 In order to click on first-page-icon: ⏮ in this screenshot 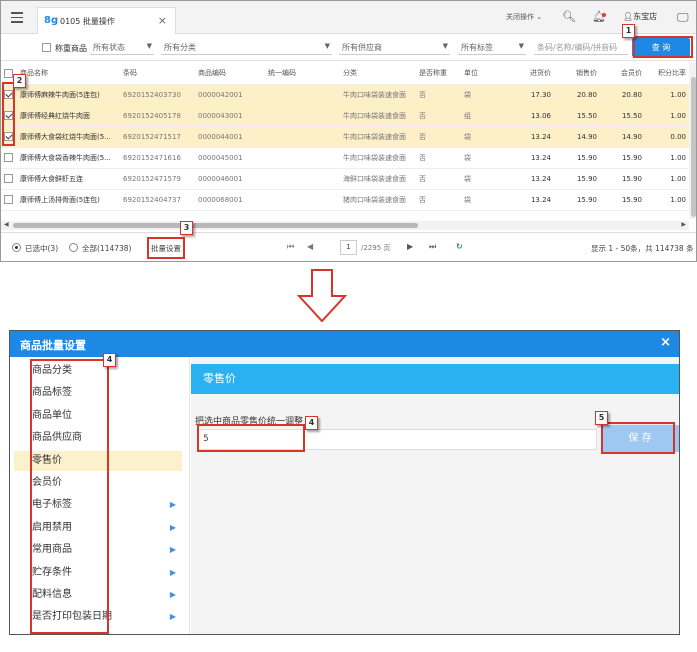, I will do `click(290, 247)`.